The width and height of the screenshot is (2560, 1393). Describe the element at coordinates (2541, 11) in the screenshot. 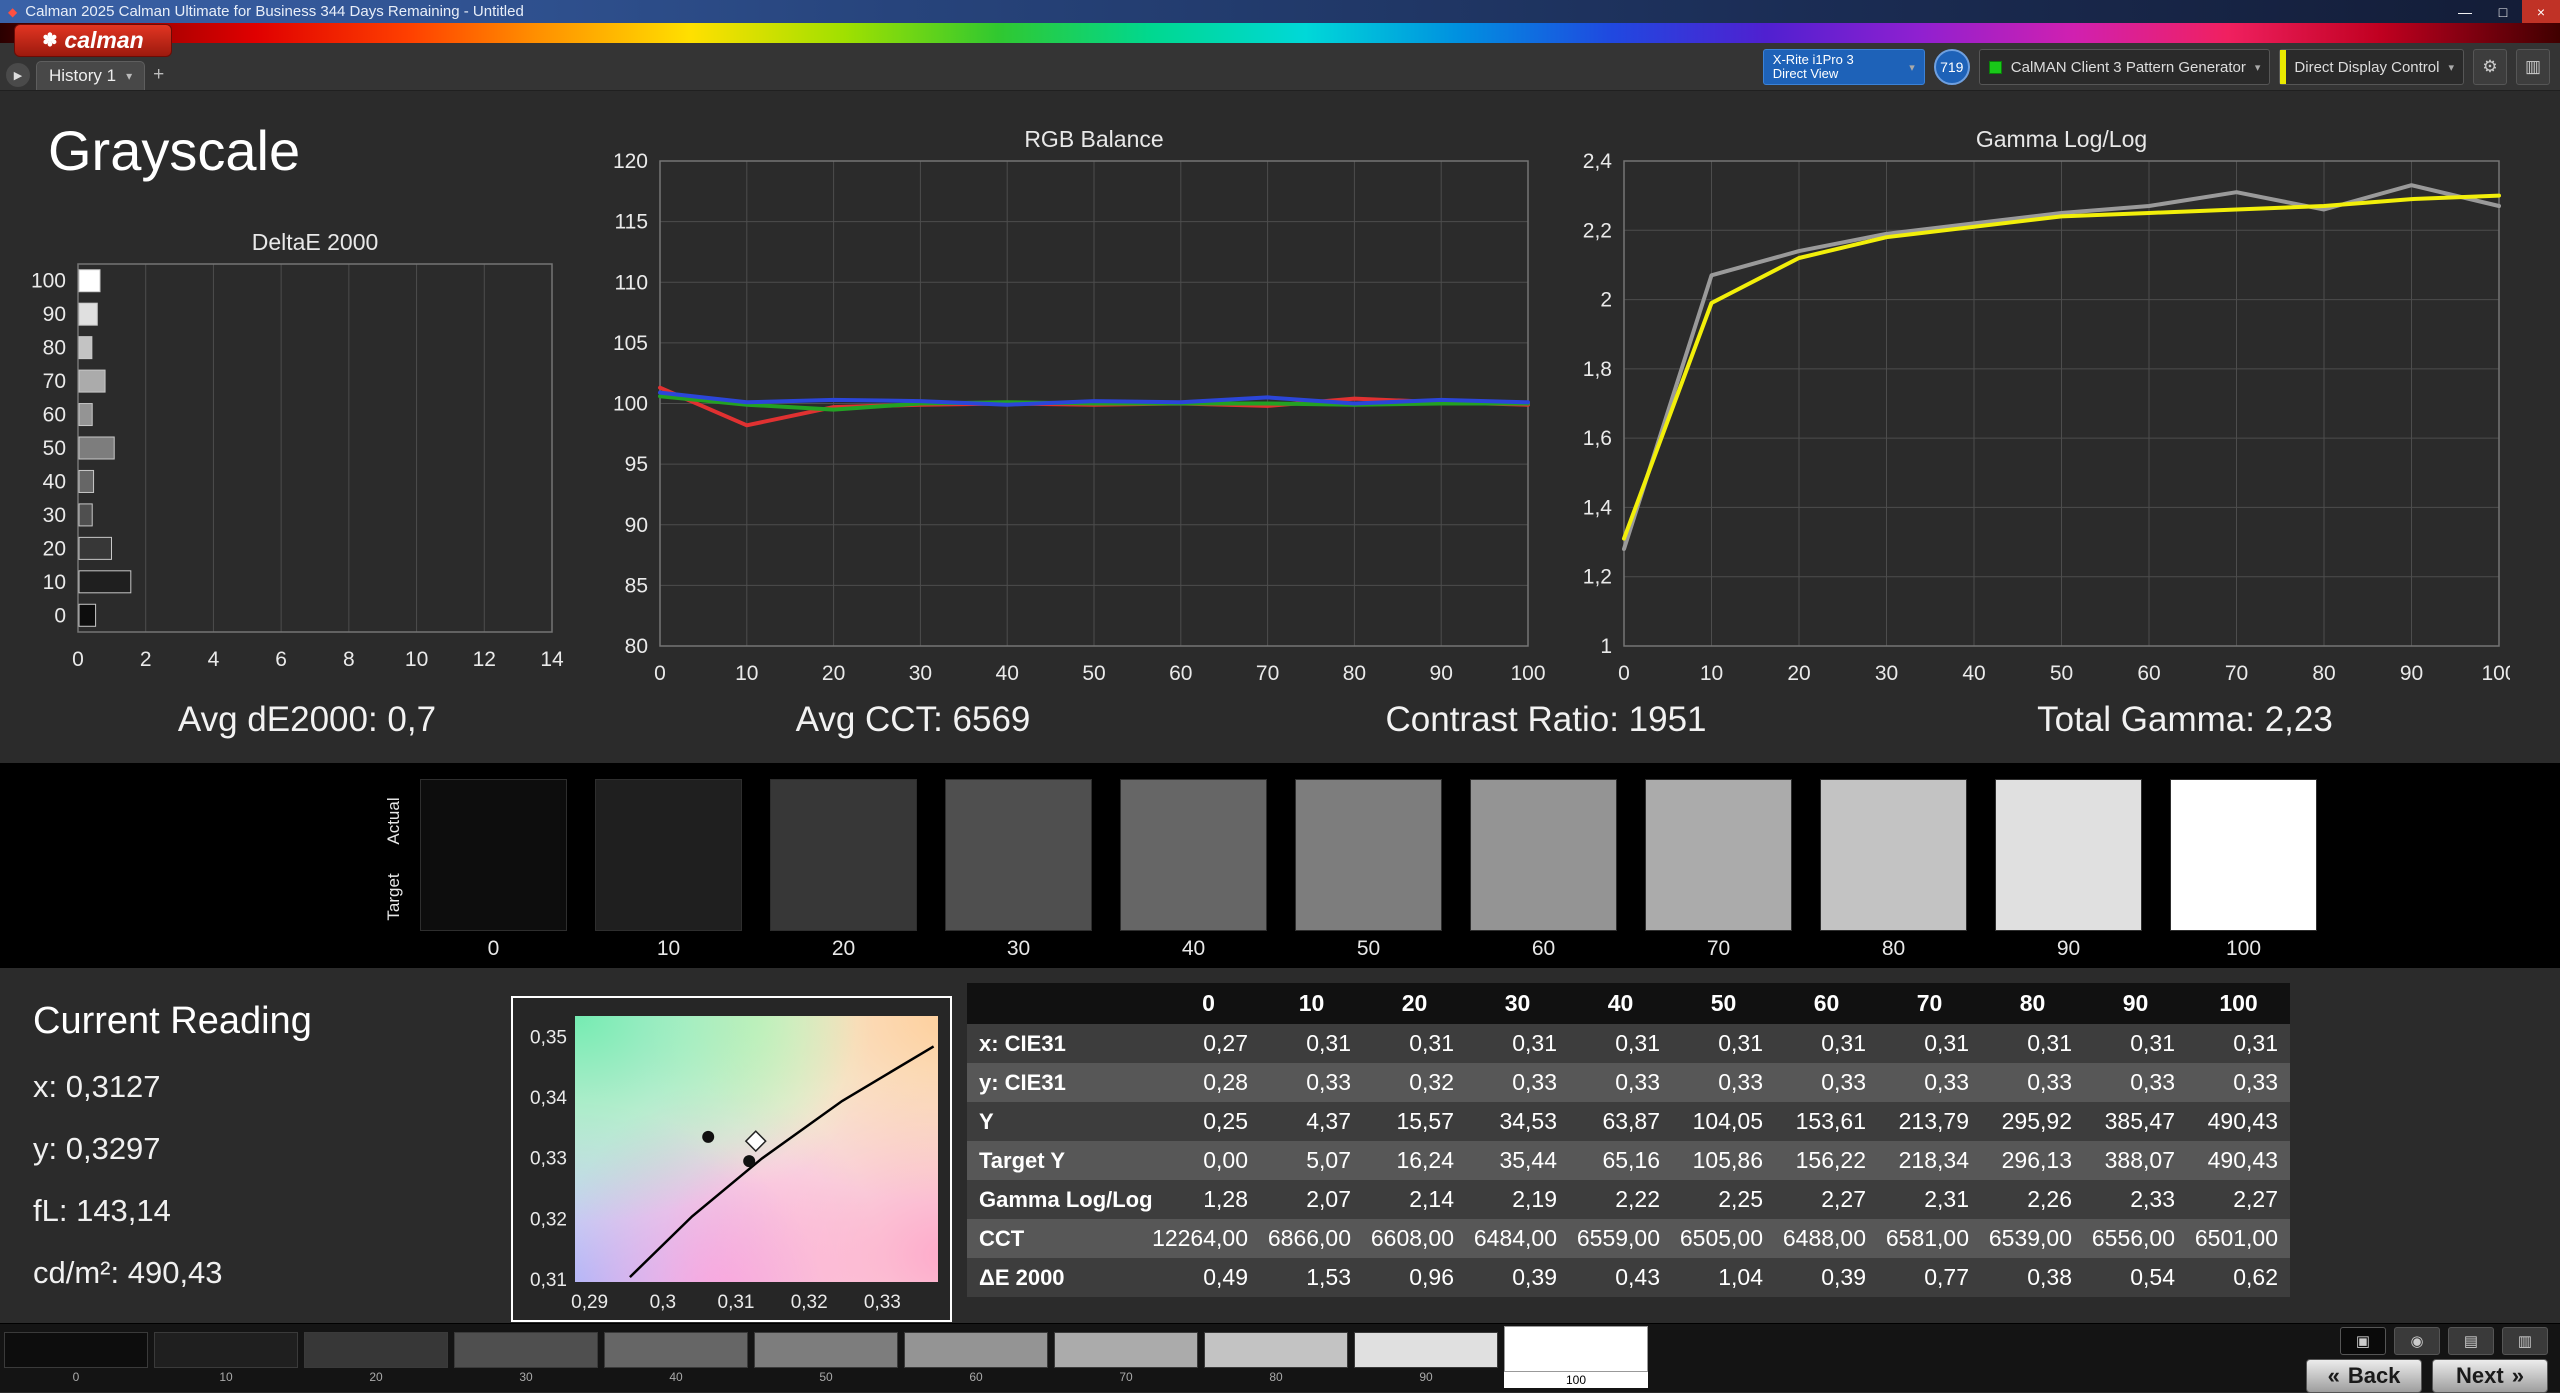

I see `close-button: ×` at that location.